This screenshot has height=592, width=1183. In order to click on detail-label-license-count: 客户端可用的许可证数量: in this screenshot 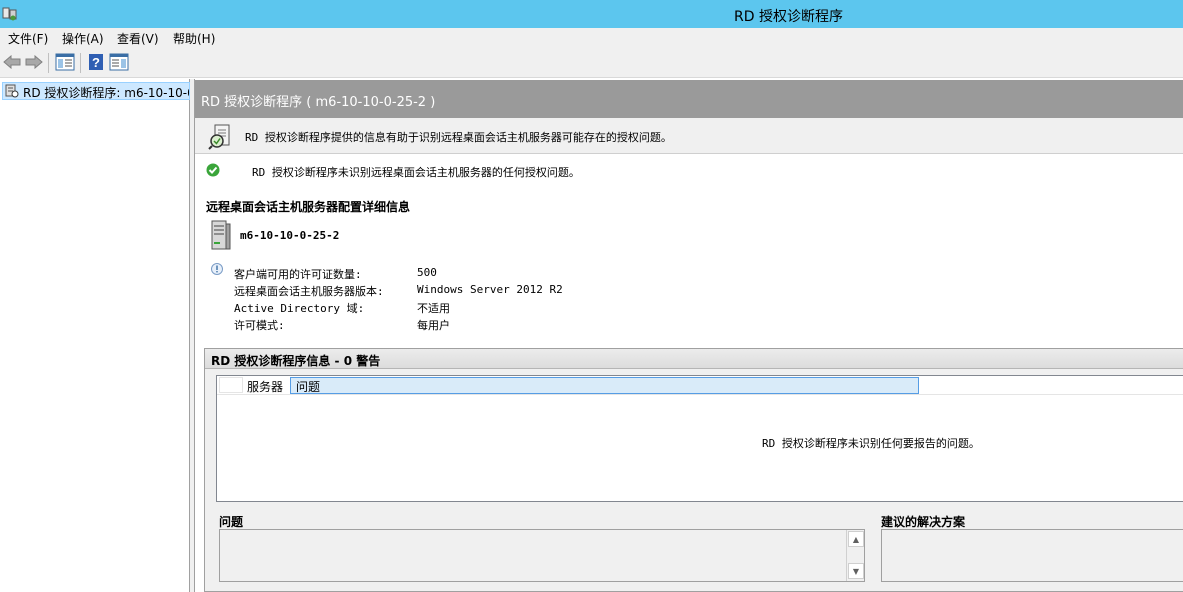, I will do `click(298, 274)`.